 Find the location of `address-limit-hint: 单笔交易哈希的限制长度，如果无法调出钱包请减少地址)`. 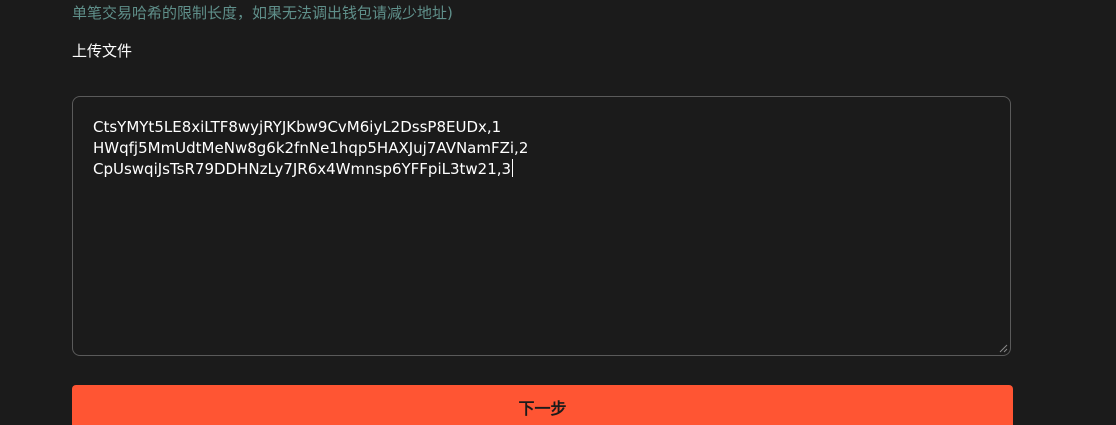

address-limit-hint: 单笔交易哈希的限制长度，如果无法调出钱包请减少地址) is located at coordinates (262, 13).